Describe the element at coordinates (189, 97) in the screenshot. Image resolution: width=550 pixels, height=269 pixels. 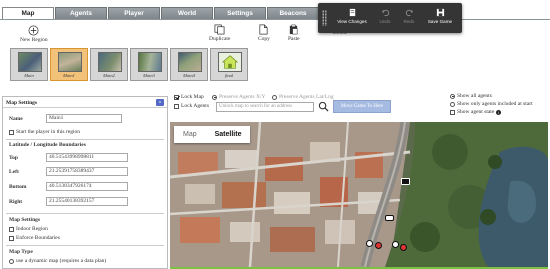
I see `lock-map-checkbox: Lock Map` at that location.